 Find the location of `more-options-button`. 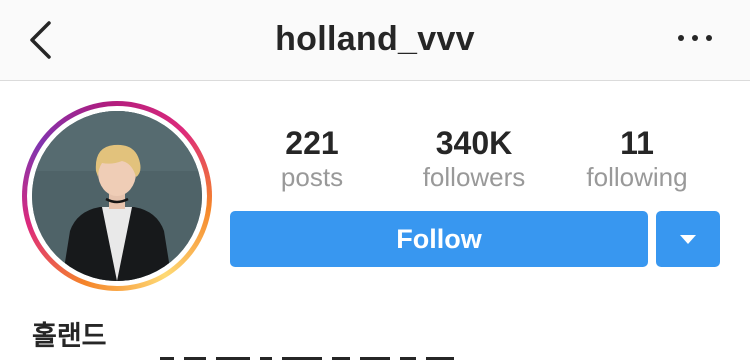

more-options-button is located at coordinates (695, 38).